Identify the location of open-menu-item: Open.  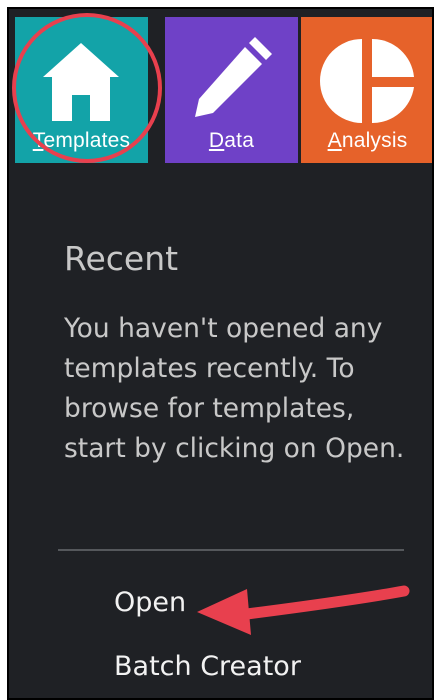
(150, 602).